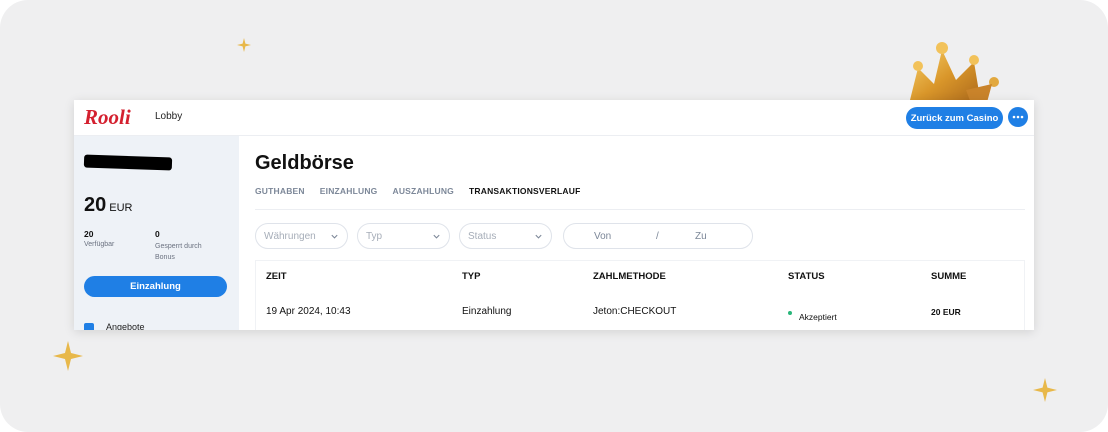  What do you see at coordinates (554, 118) in the screenshot?
I see `top-navbar: Rooli Lobby Zurück zum Casino` at bounding box center [554, 118].